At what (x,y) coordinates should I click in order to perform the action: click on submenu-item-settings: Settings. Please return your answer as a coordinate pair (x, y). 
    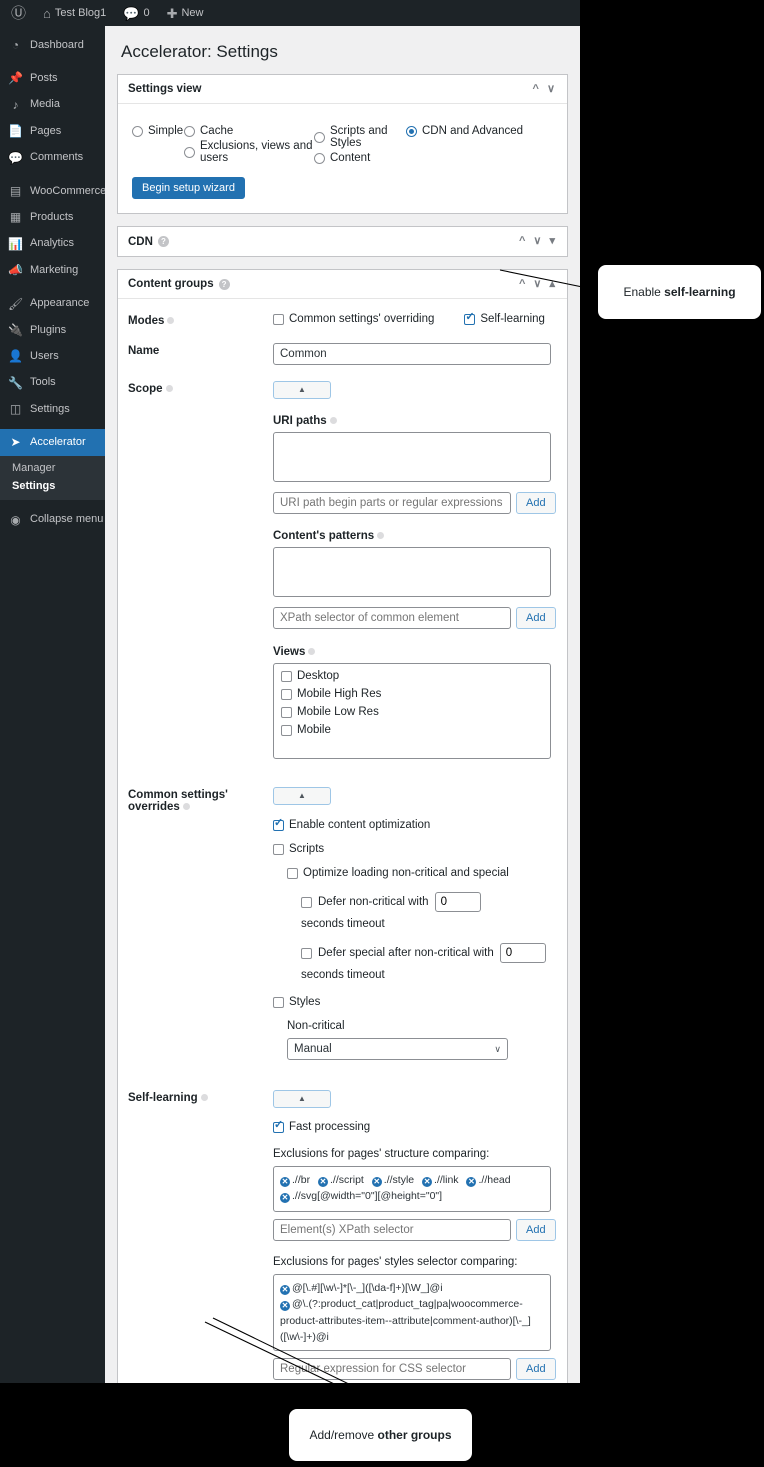
    Looking at the image, I should click on (52, 486).